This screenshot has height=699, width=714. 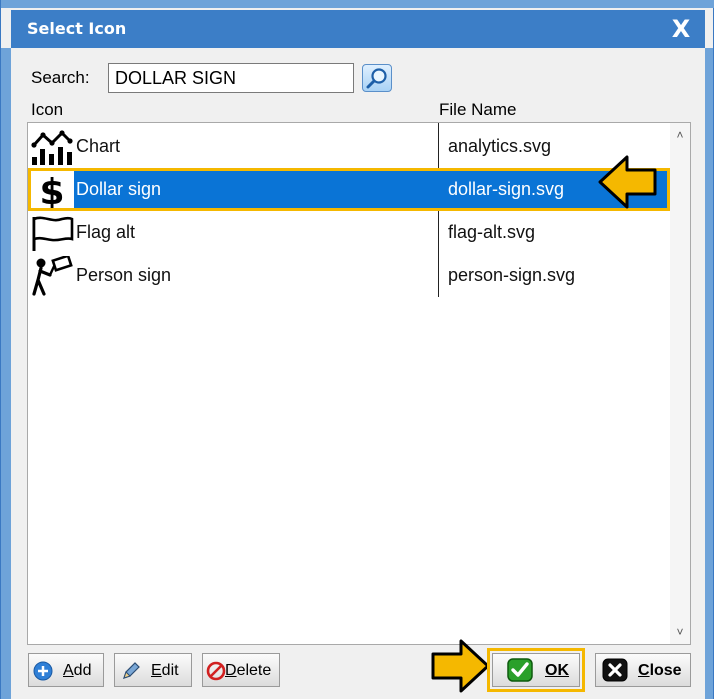 What do you see at coordinates (98, 146) in the screenshot?
I see `icon-name: Chart` at bounding box center [98, 146].